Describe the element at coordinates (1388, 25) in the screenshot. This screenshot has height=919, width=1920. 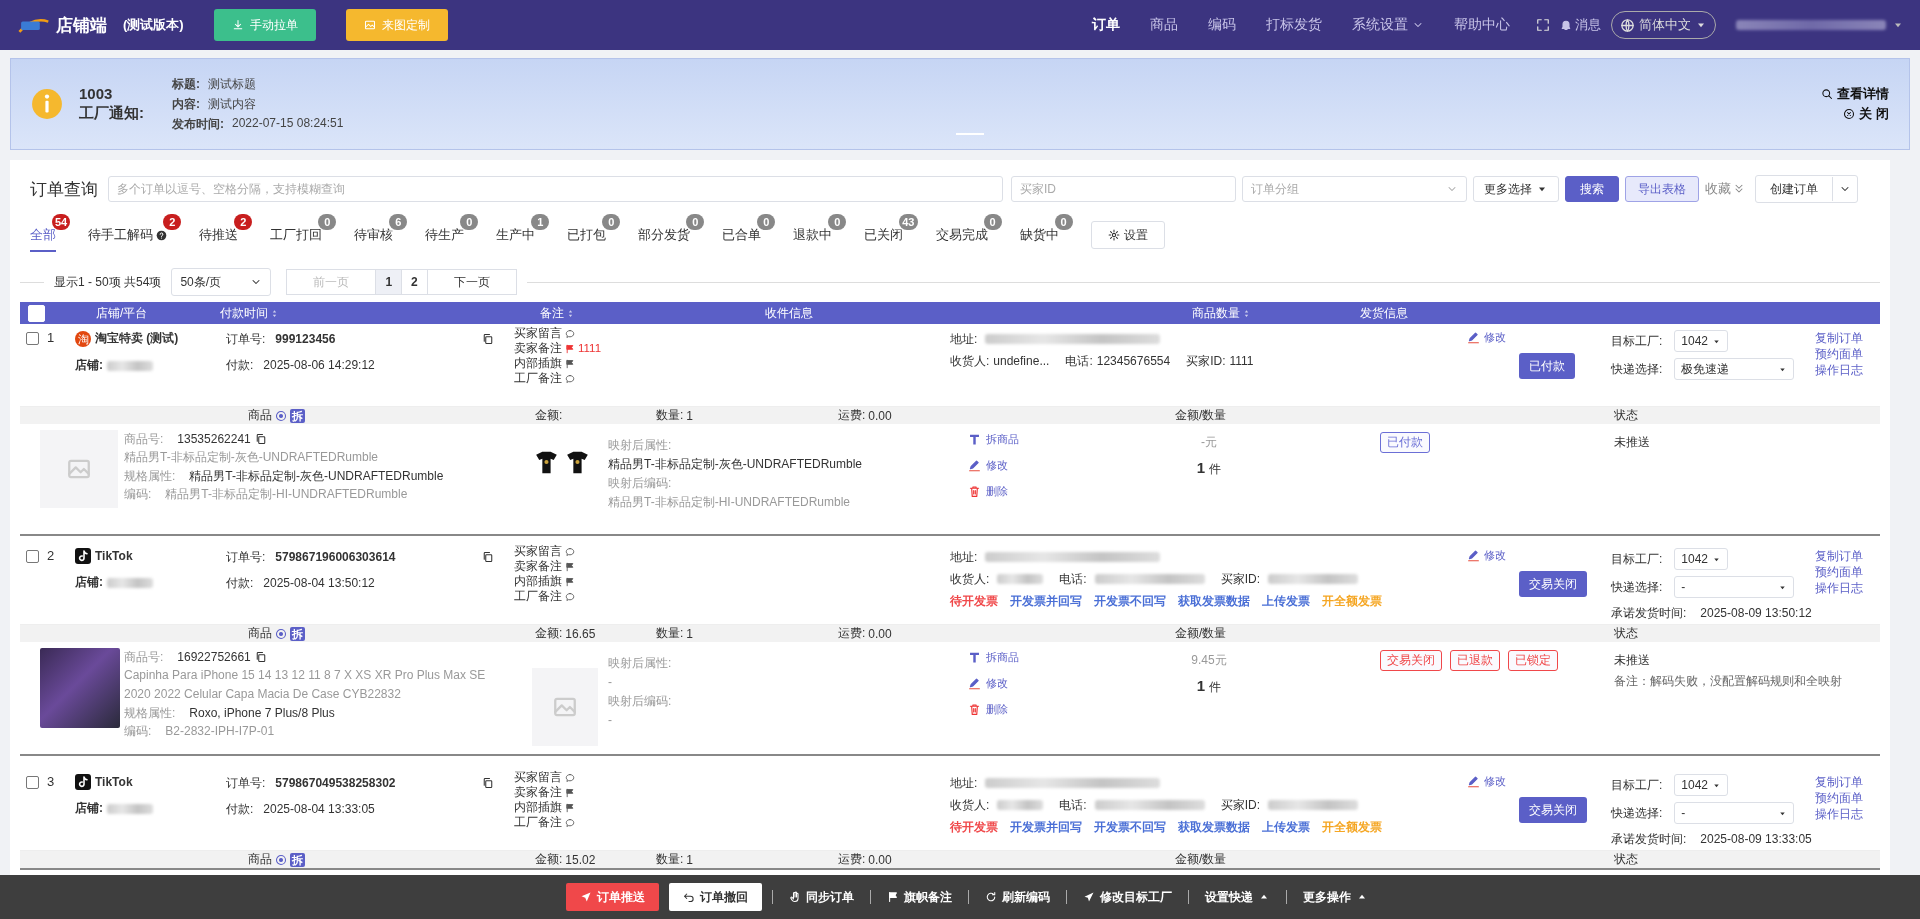
I see `nav-tab: 系统设置` at that location.